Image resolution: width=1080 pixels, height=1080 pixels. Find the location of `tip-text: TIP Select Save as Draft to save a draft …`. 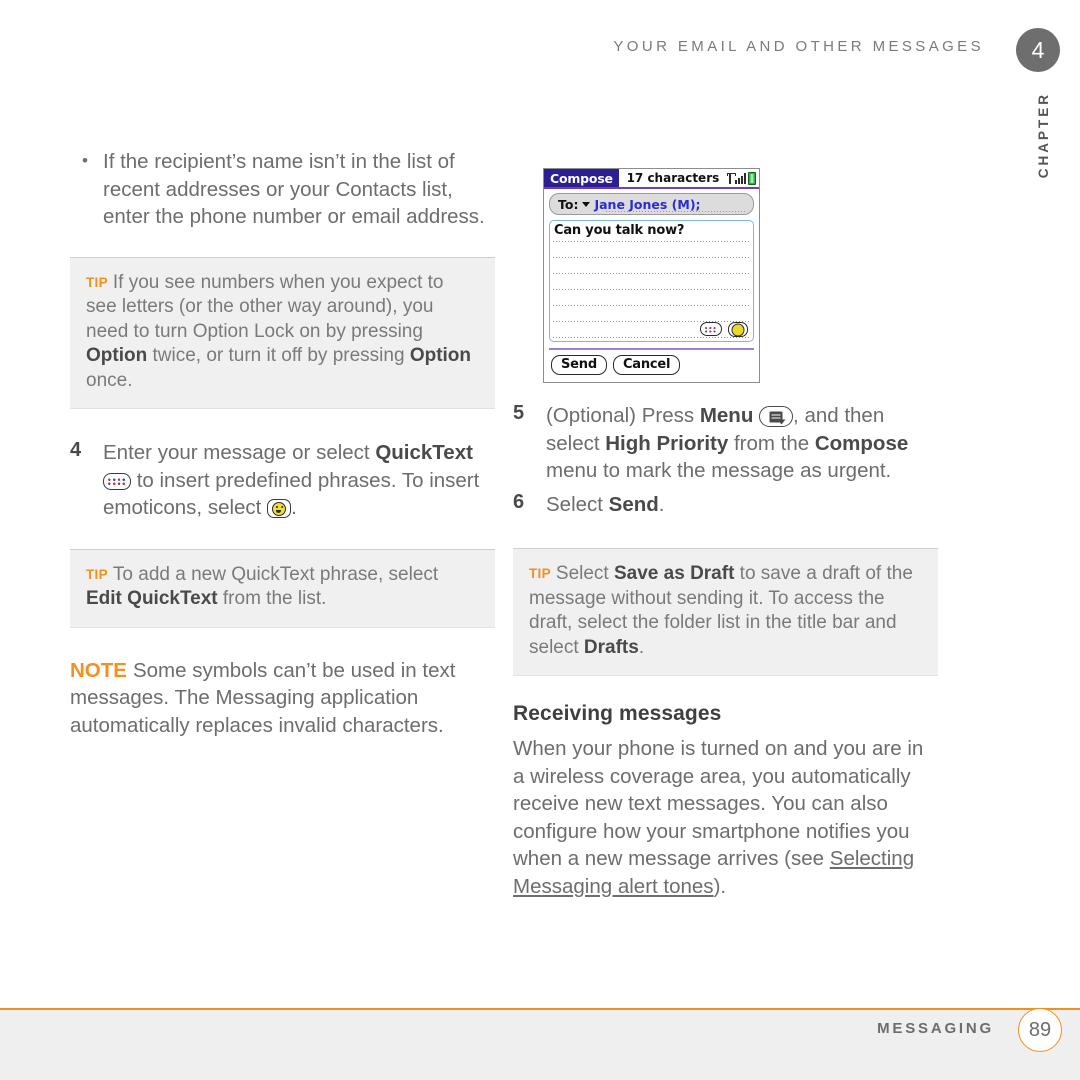

tip-text: TIP Select Save as Draft to save a draft … is located at coordinates (725, 611).